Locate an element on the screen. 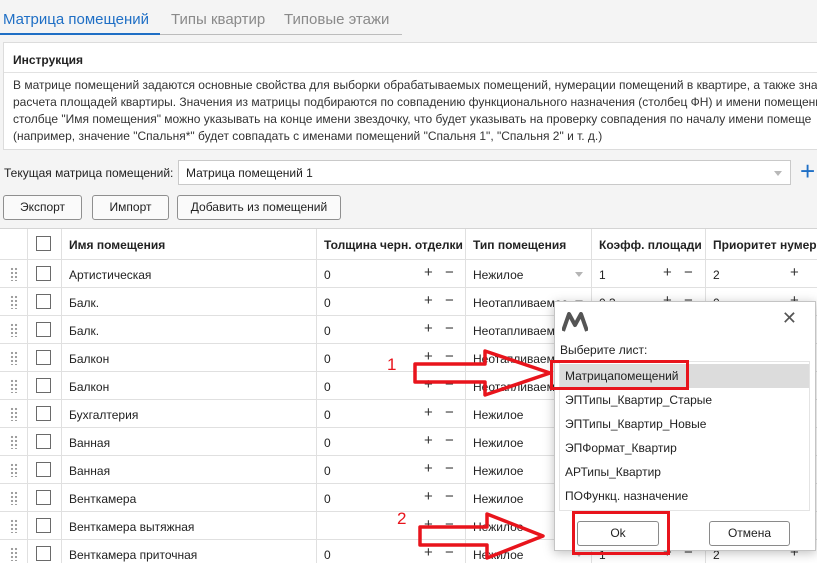 Image resolution: width=817 pixels, height=563 pixels. tab-room-matrix: Матрица помещений is located at coordinates (76, 19).